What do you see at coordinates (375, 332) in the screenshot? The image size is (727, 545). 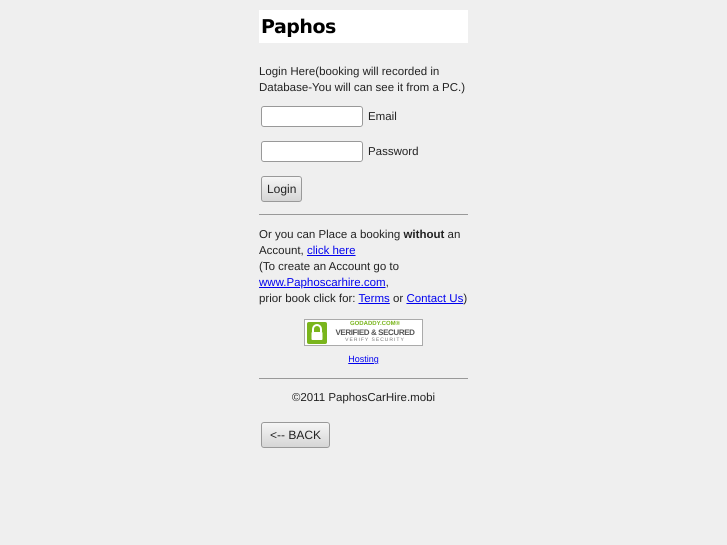 I see `seal-headline: VERIFIED & SECURED` at bounding box center [375, 332].